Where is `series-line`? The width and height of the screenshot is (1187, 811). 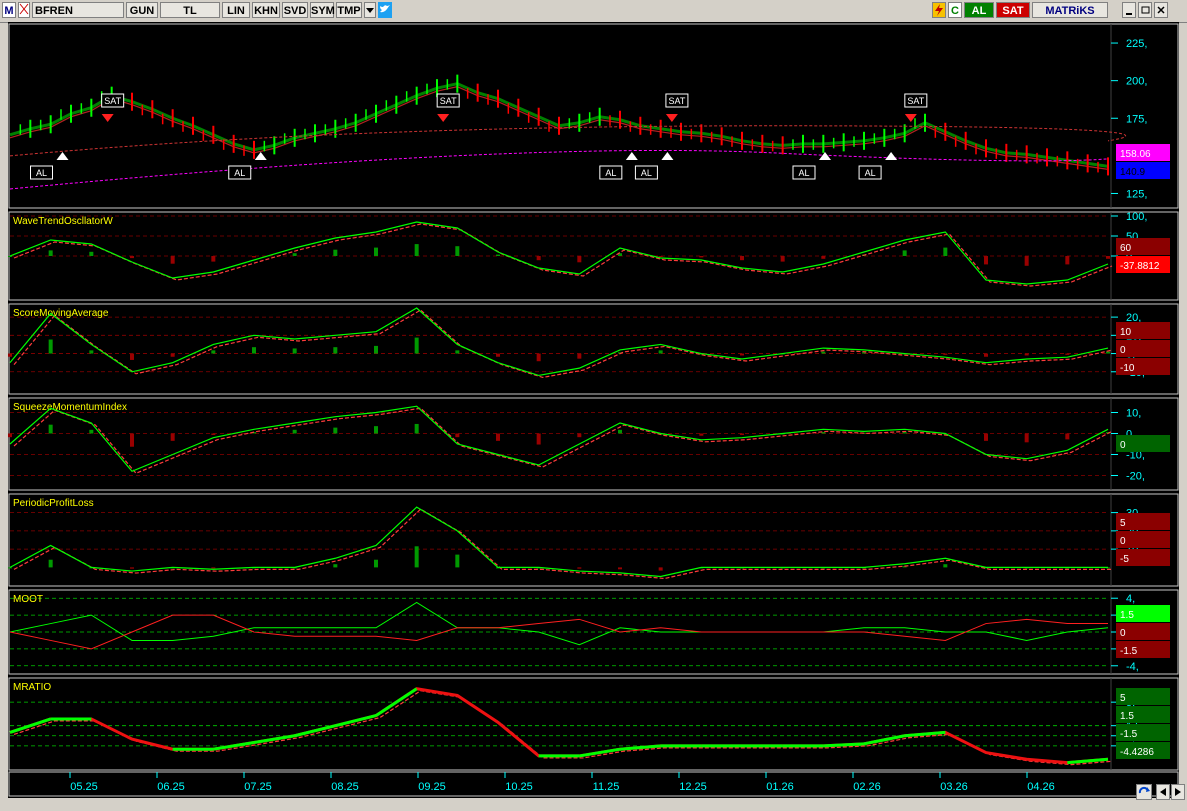
series-line is located at coordinates (559, 623).